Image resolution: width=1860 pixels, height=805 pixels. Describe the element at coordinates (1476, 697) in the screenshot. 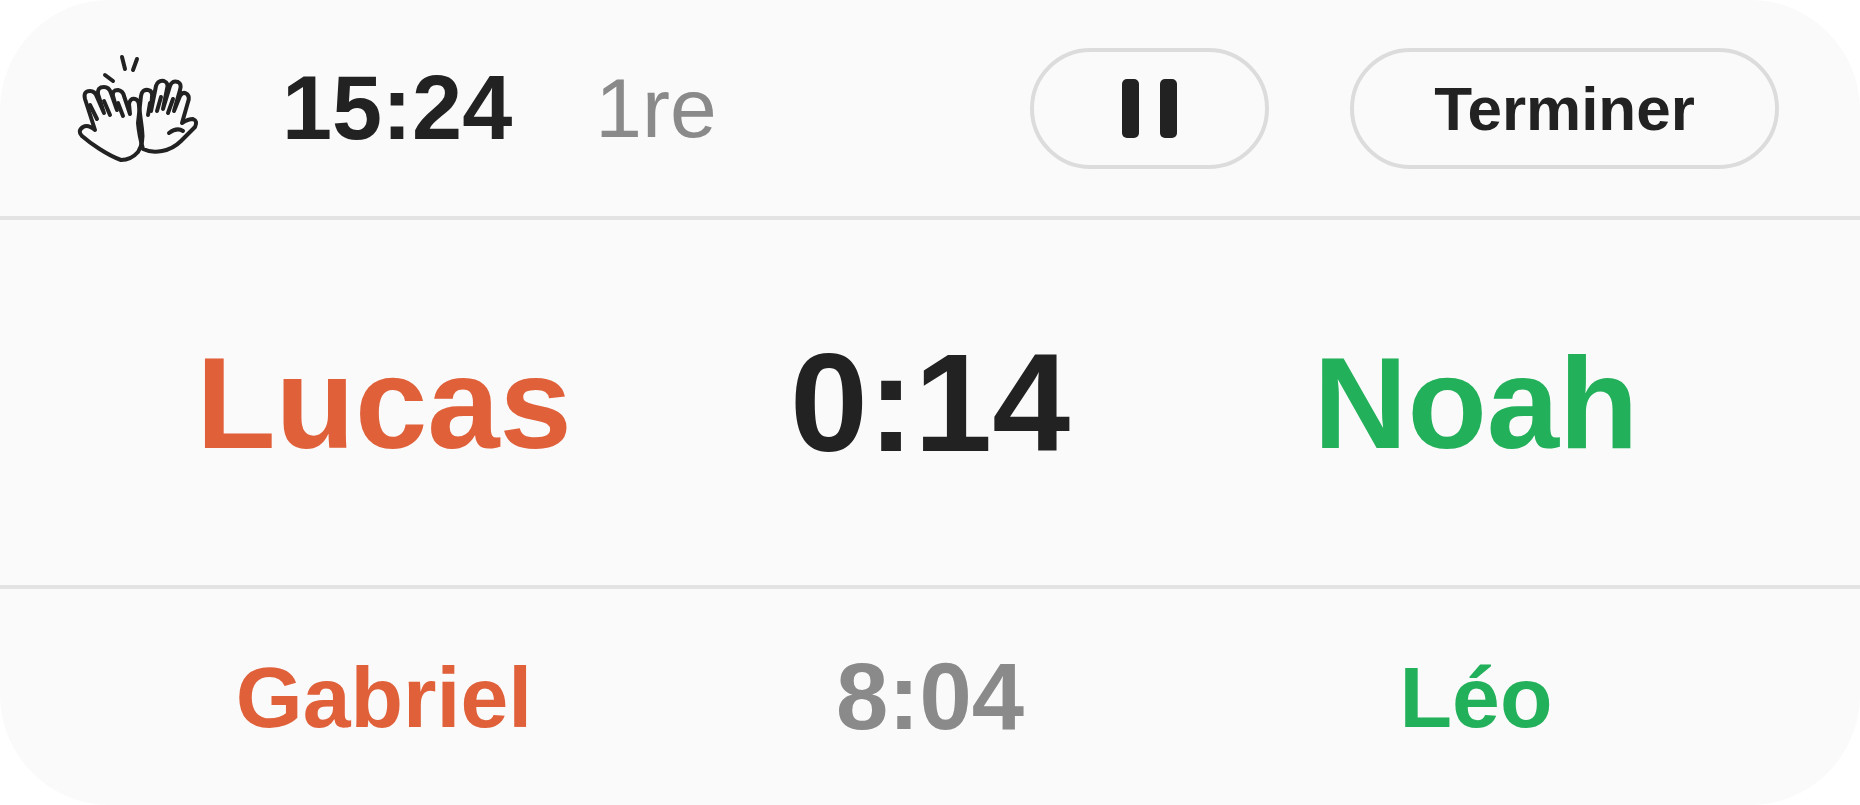

I see `player-name: Léo` at that location.